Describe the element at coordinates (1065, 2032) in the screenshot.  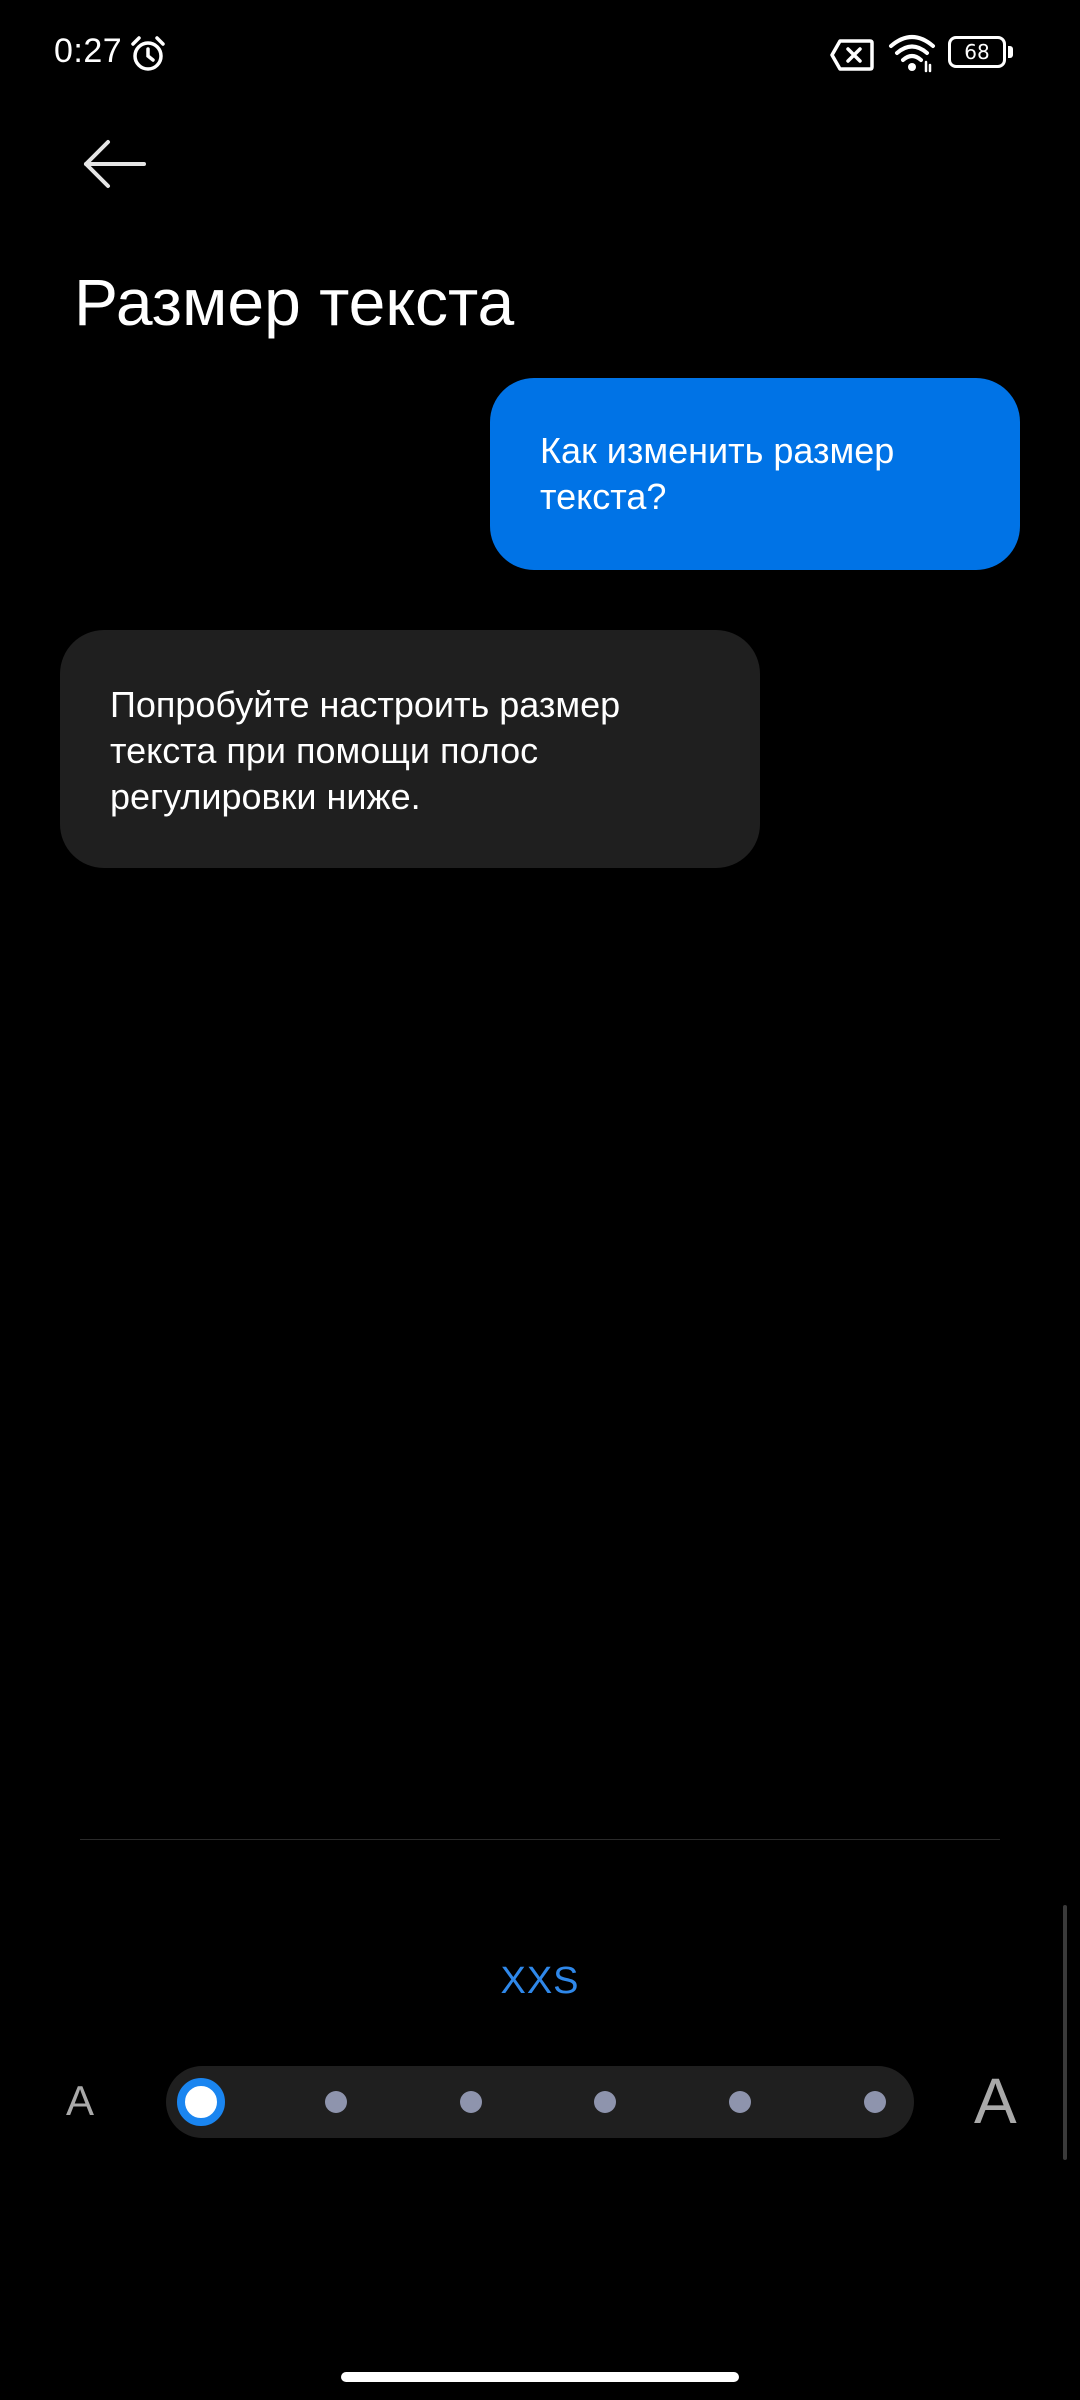
I see `scrollbar` at that location.